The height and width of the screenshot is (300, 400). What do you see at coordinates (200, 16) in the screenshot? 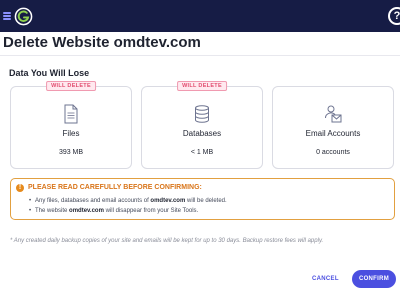
I see `top-bar: ?` at bounding box center [200, 16].